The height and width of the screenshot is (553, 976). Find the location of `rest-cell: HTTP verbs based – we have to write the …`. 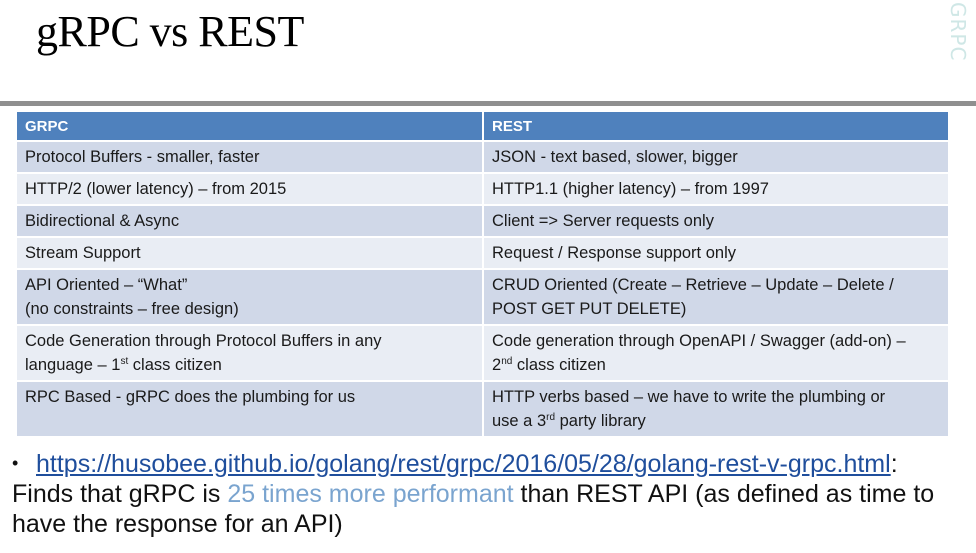

rest-cell: HTTP verbs based – we have to write the … is located at coordinates (716, 408).